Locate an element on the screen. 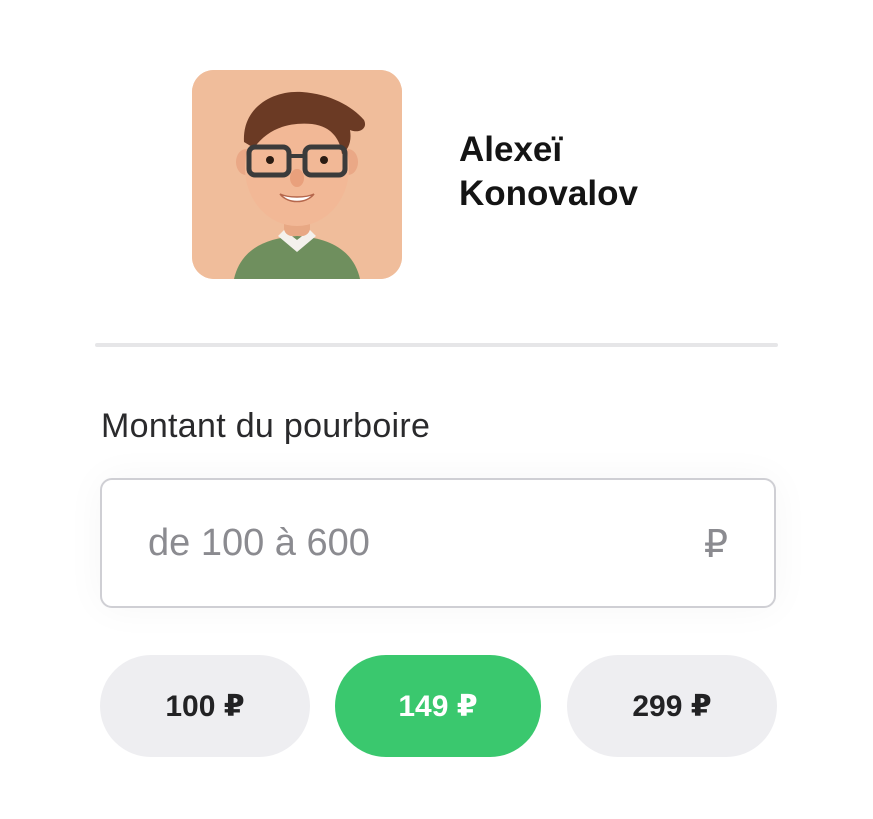 The image size is (873, 819). recipient-avatar is located at coordinates (297, 174).